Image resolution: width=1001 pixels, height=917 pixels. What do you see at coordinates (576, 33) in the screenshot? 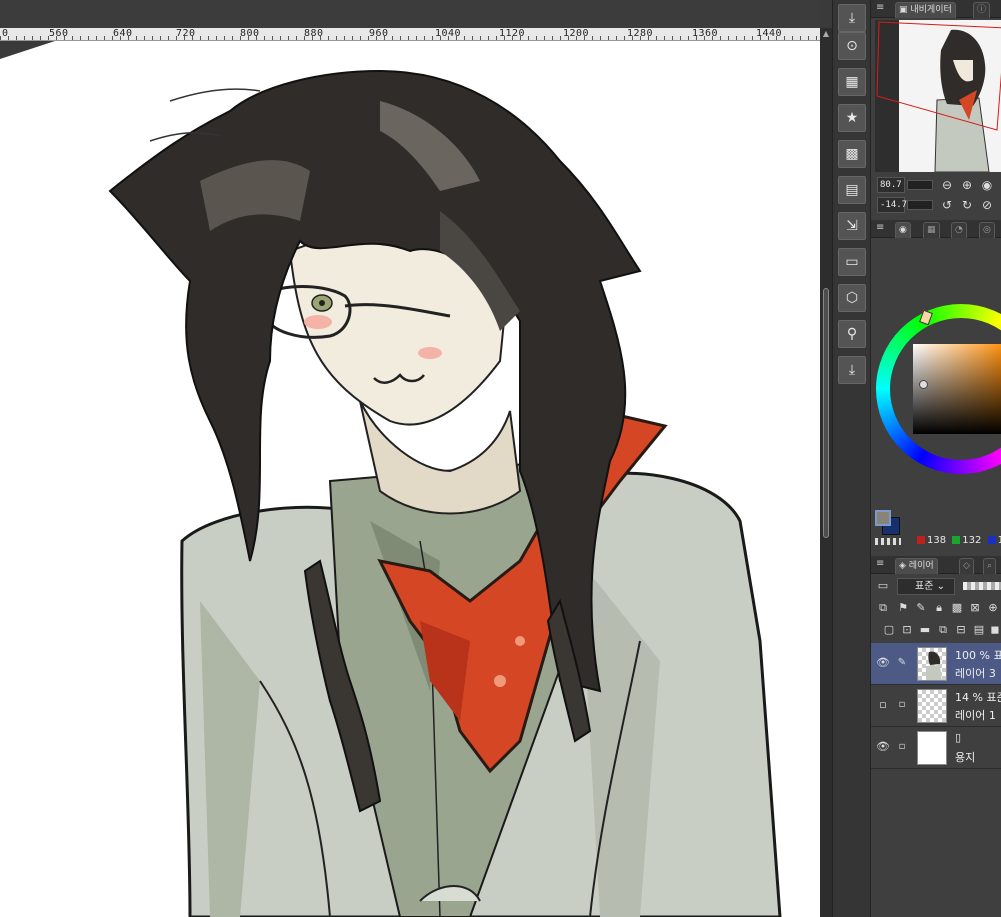
I see `ruler-label: 1200` at bounding box center [576, 33].